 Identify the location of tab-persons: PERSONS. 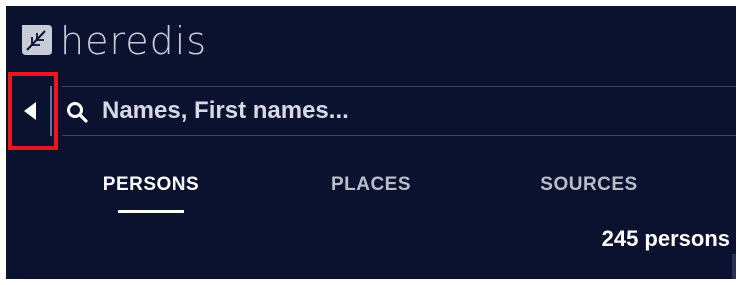
(151, 191).